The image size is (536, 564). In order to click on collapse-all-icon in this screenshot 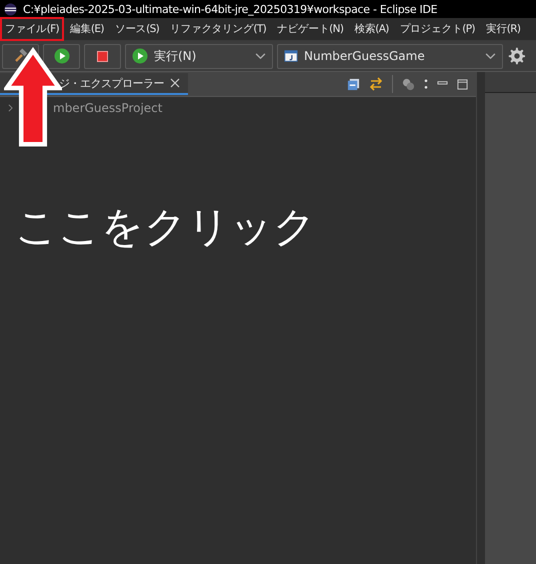, I will do `click(353, 84)`.